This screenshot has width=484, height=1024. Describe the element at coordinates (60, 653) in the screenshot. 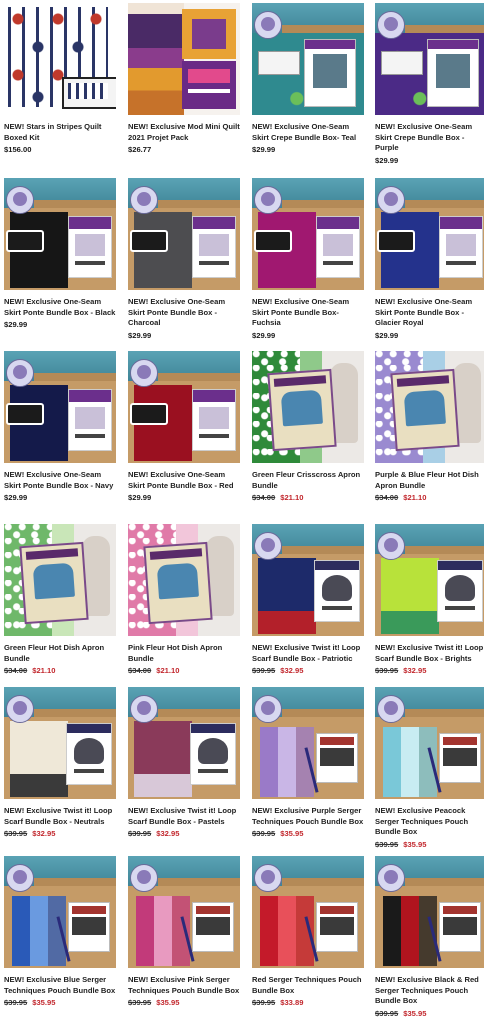

I see `product-title-link: Green Fleur Hot Dish Apron Bundle` at that location.